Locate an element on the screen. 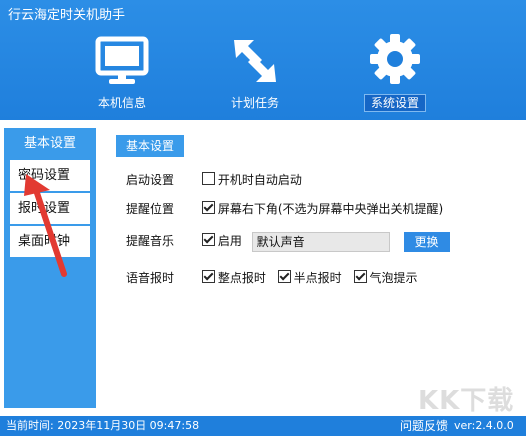 This screenshot has width=526, height=436. nav-system-settings: 系统设置 is located at coordinates (395, 72).